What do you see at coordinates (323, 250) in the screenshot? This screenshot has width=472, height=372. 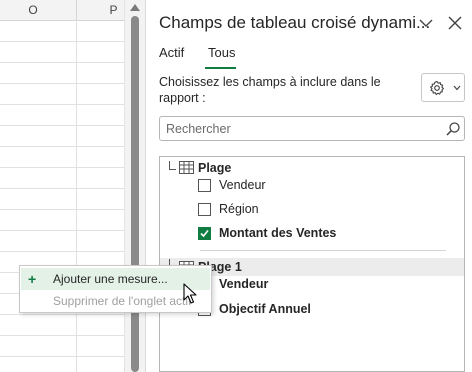 I see `group-divider` at bounding box center [323, 250].